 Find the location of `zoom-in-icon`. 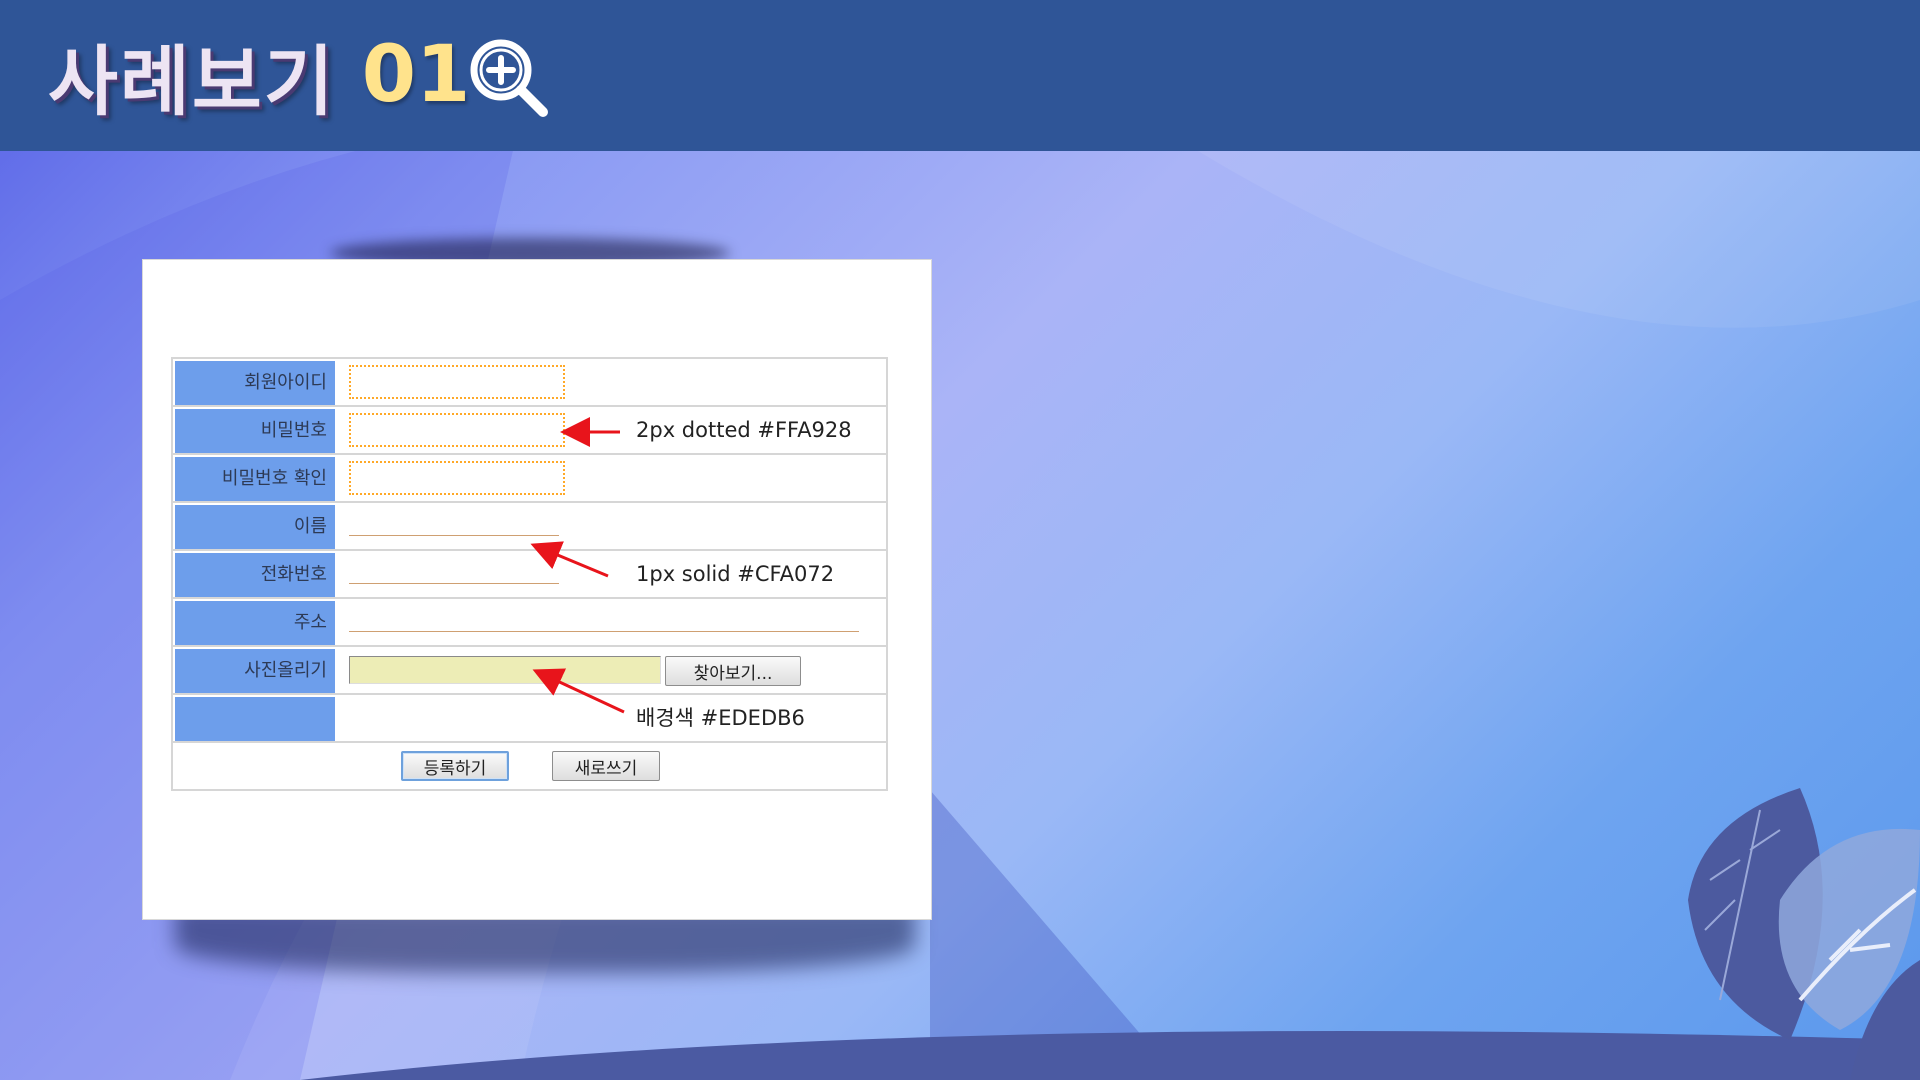

zoom-in-icon is located at coordinates (509, 78).